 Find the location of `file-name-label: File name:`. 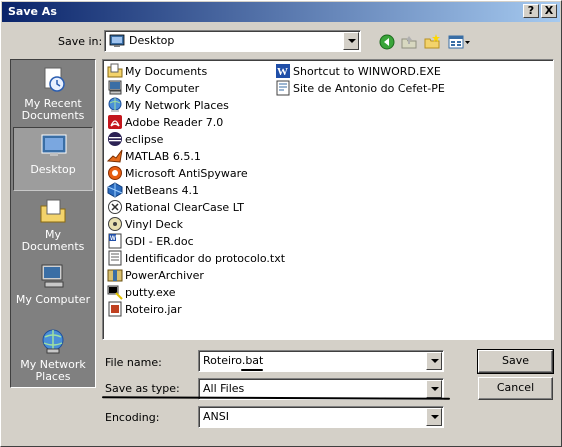

file-name-label: File name: is located at coordinates (133, 362).